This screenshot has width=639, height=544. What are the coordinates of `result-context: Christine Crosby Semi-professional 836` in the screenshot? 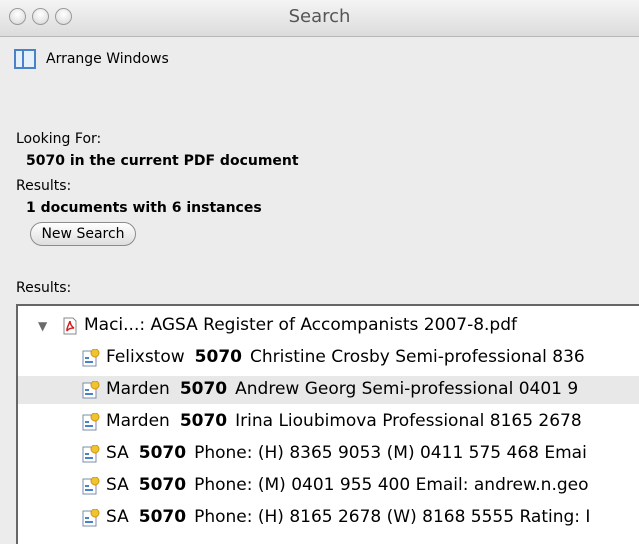 It's located at (417, 357).